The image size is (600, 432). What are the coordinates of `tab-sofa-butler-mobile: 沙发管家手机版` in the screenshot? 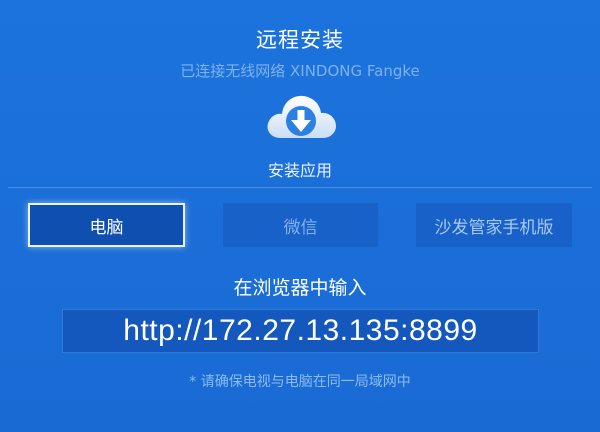 It's located at (494, 225).